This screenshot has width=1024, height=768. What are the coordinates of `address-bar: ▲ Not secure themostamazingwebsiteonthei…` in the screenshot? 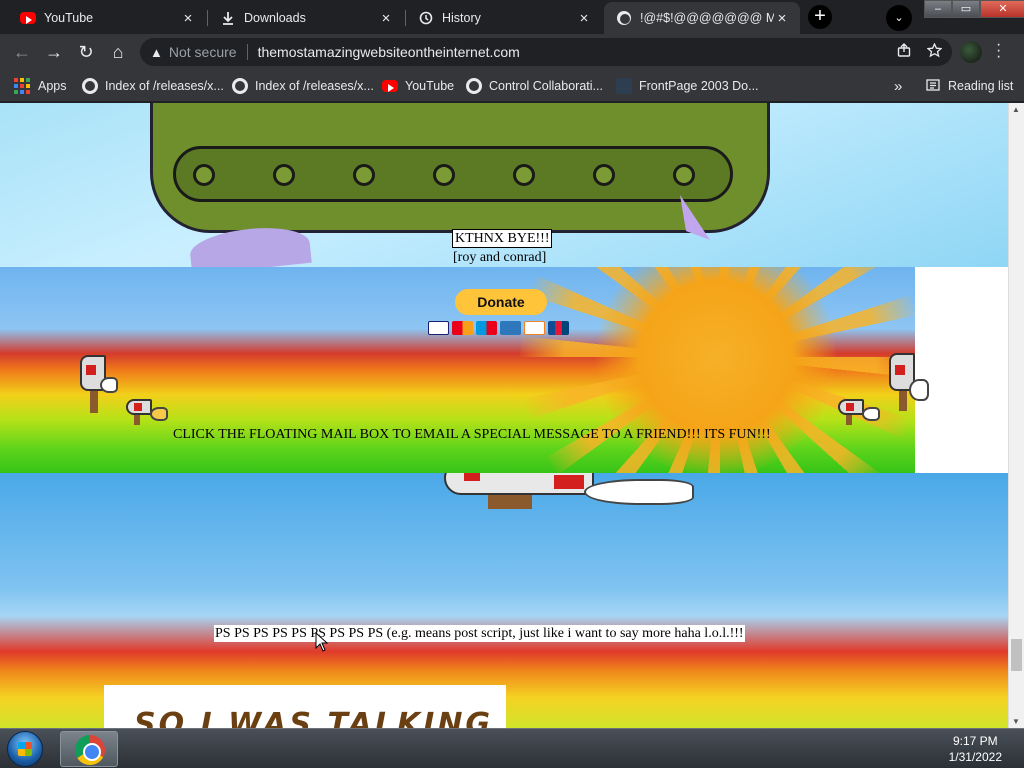 It's located at (546, 52).